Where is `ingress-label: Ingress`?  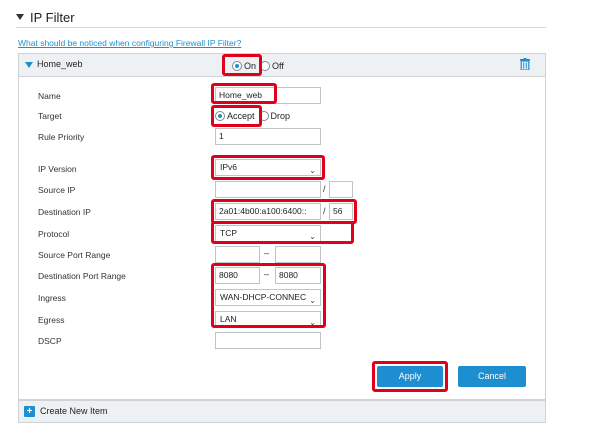
ingress-label: Ingress is located at coordinates (52, 298).